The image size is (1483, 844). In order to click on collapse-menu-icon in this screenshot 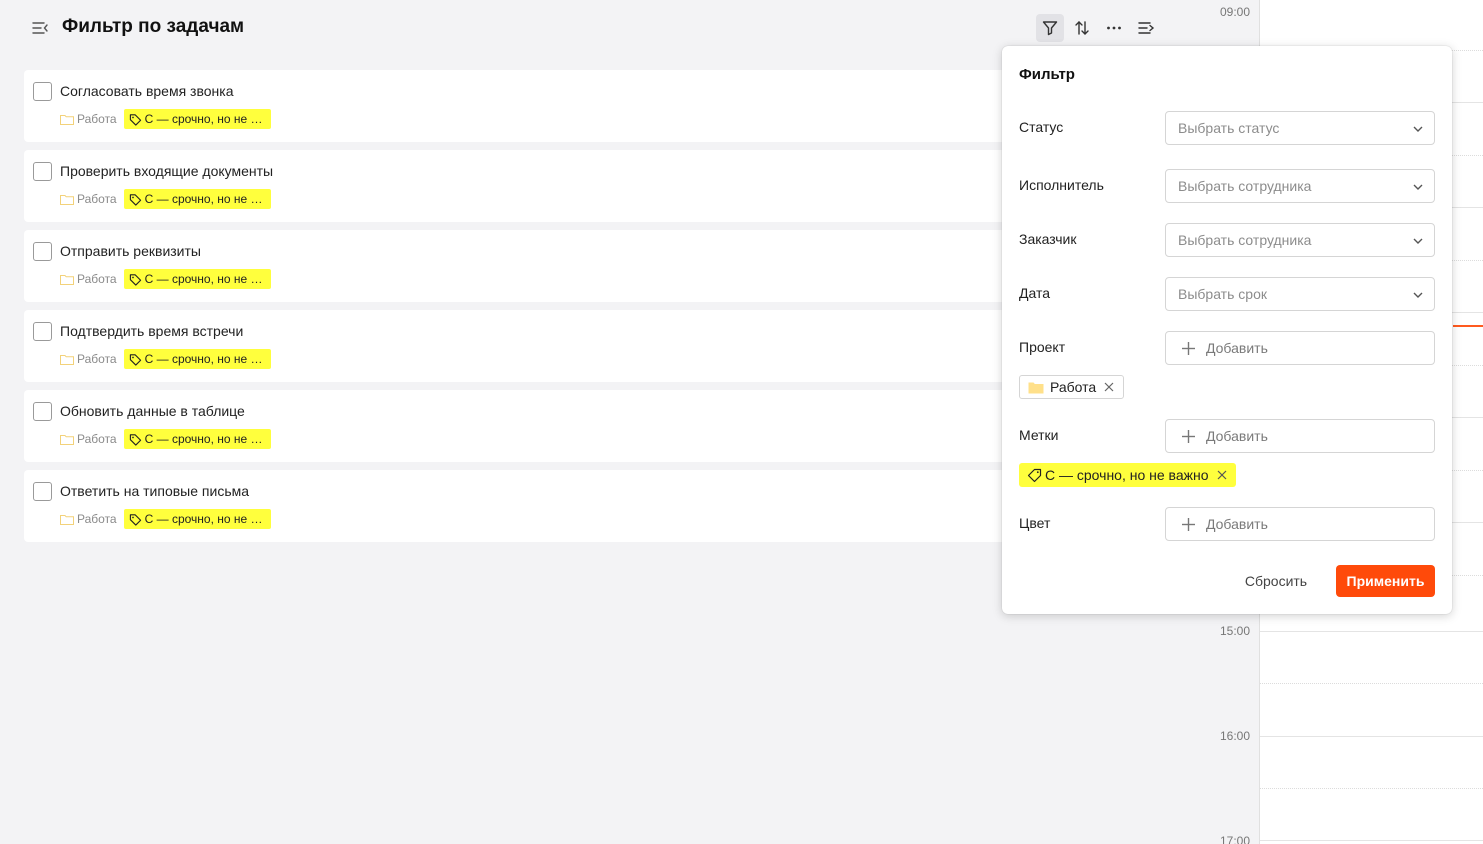, I will do `click(40, 28)`.